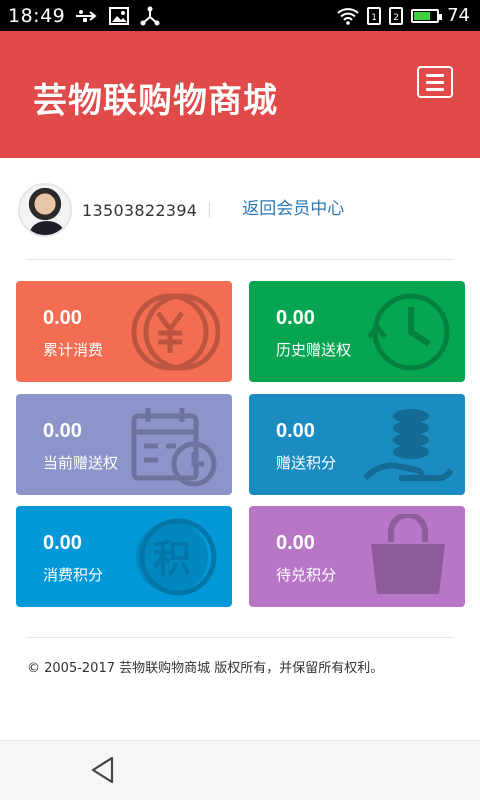 The width and height of the screenshot is (480, 800). I want to click on card-current-gift-rights: 0.00 当前赠送权, so click(124, 444).